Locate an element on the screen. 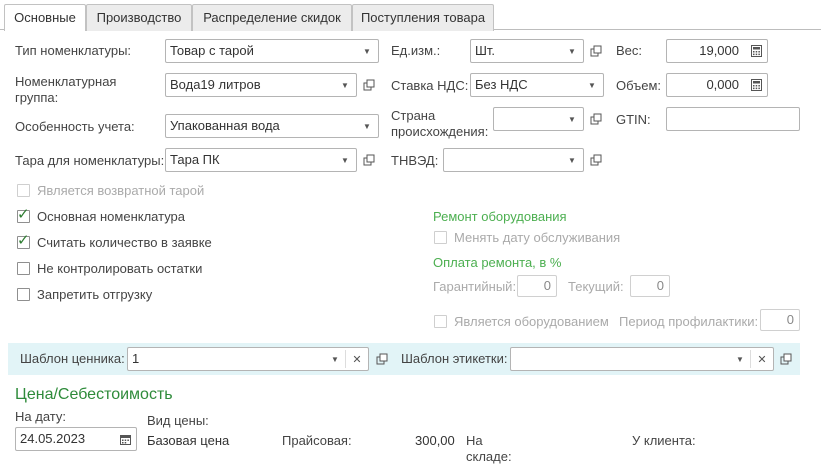 This screenshot has height=466, width=821. price-tag-template-label: Шаблон ценника: is located at coordinates (72, 358).